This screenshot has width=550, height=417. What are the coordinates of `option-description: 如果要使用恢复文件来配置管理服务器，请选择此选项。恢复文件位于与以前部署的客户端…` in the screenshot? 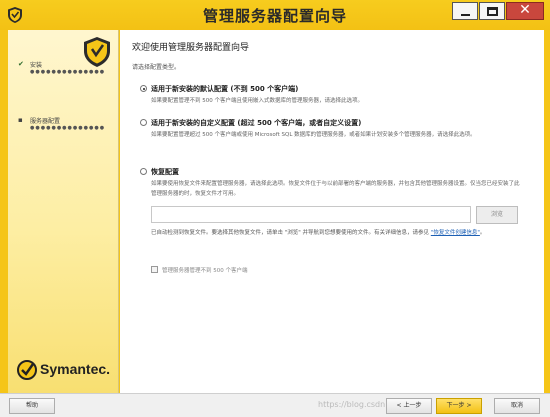 It's located at (335, 189).